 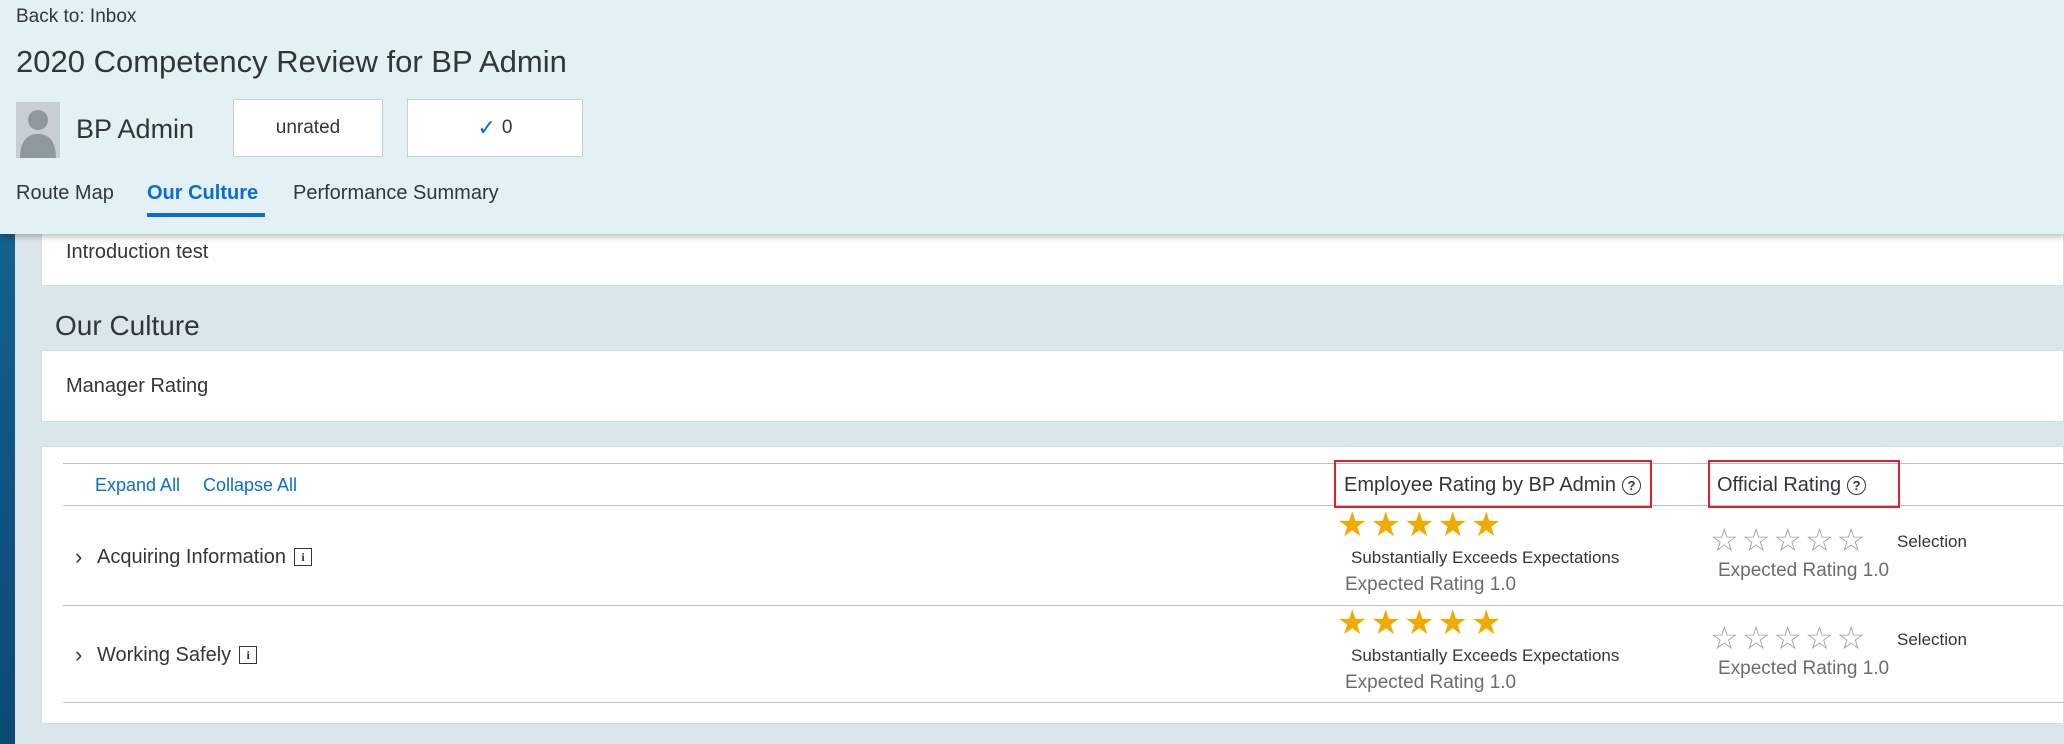 What do you see at coordinates (135, 129) in the screenshot?
I see `user-name: BP Admin` at bounding box center [135, 129].